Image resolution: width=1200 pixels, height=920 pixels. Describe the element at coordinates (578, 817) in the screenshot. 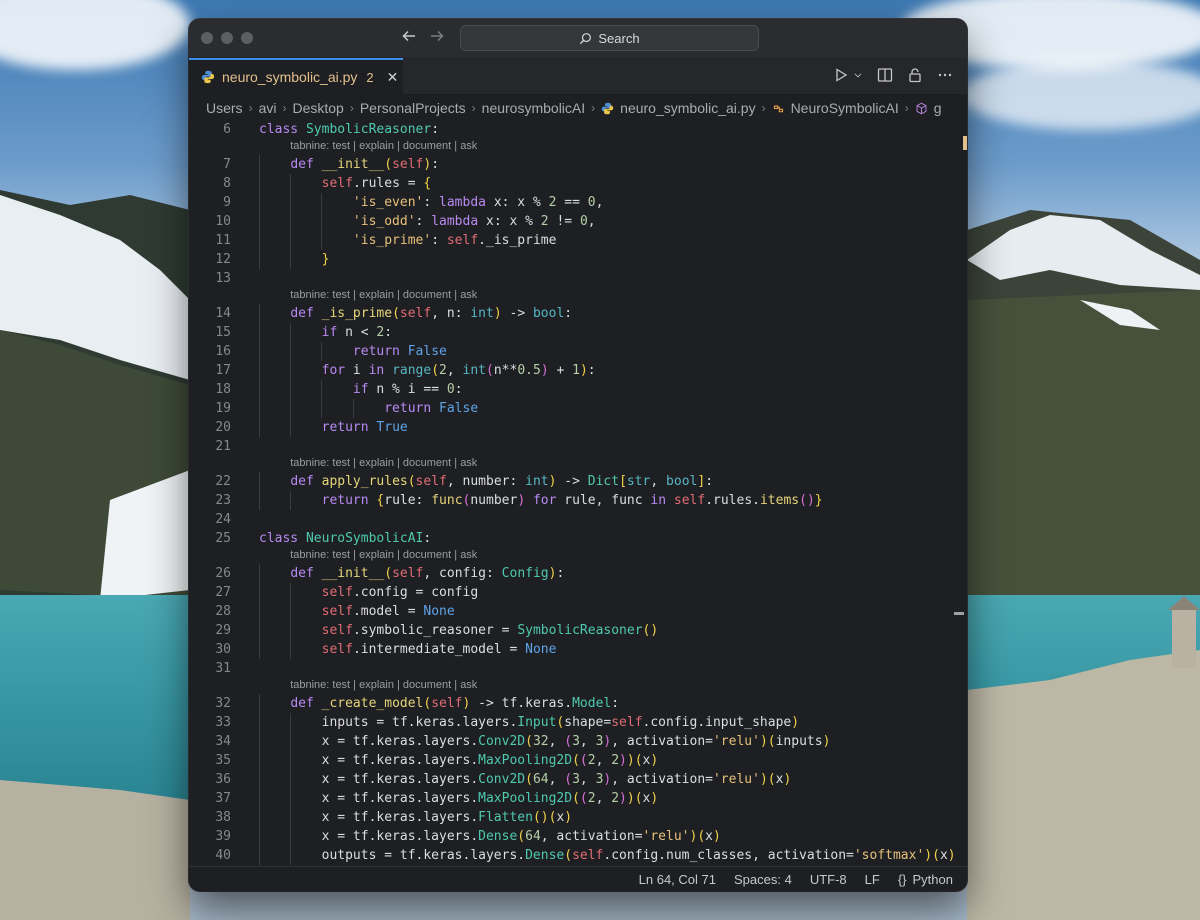

I see `code-line: 38 x = tf.keras.layers.Flatten()(x)` at that location.